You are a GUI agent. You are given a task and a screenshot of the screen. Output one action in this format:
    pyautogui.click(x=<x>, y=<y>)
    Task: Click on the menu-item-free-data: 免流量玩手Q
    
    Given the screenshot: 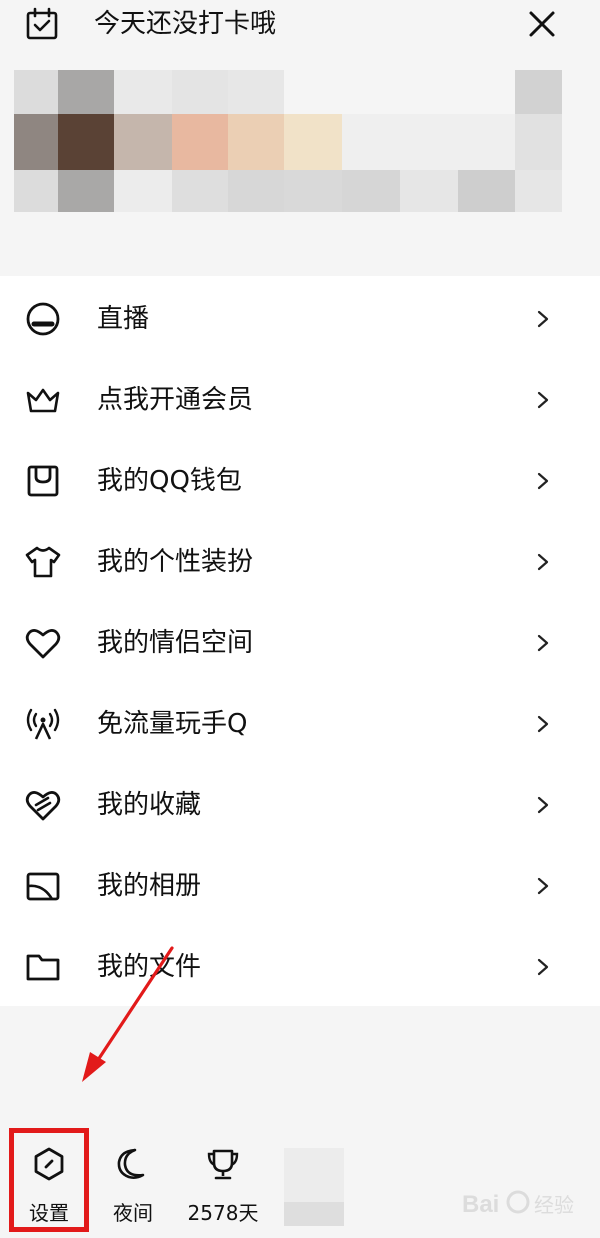 What is the action you would take?
    pyautogui.click(x=300, y=723)
    